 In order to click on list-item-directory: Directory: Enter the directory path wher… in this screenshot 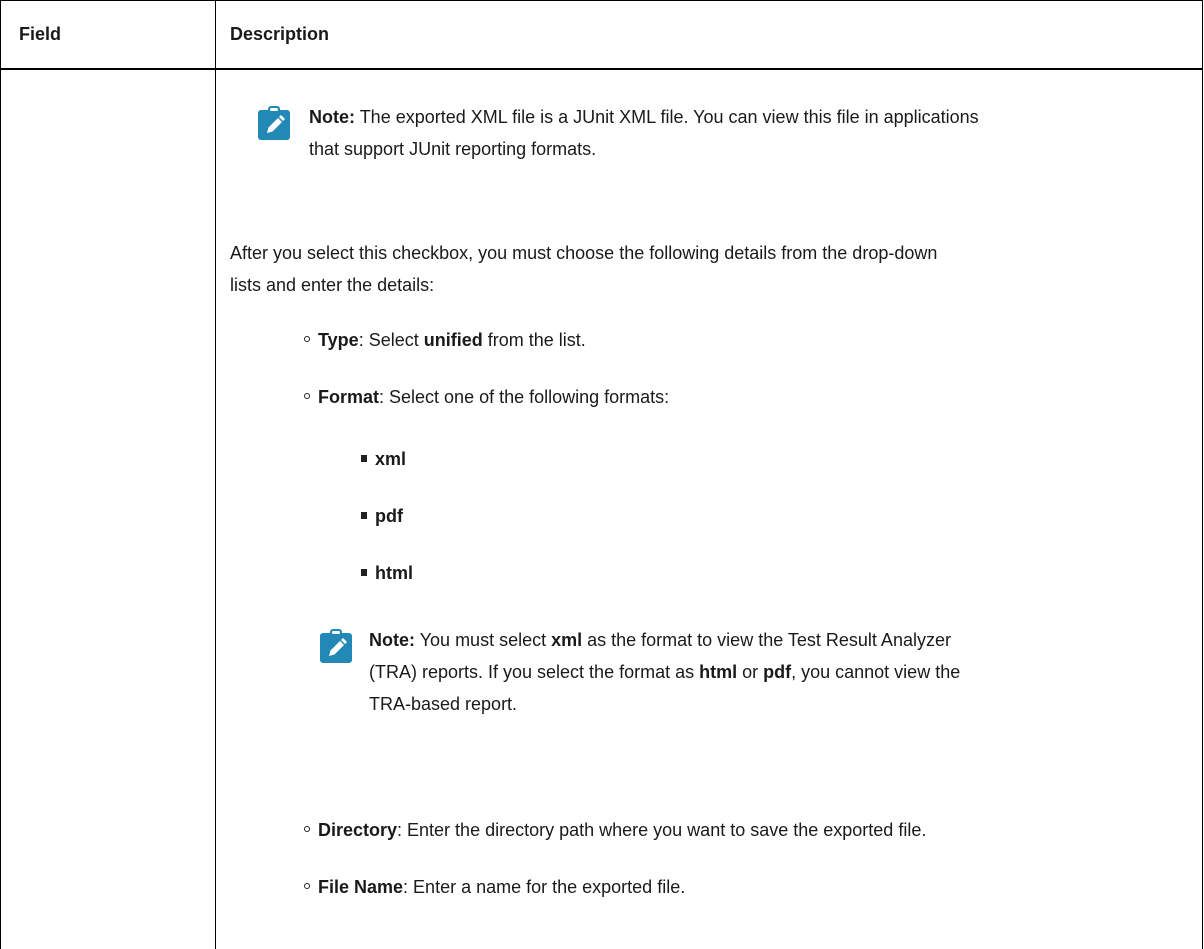, I will do `click(615, 830)`.